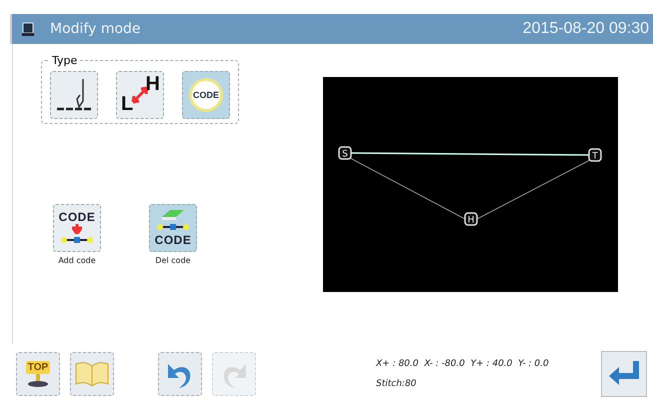 This screenshot has height=407, width=653. I want to click on eraser-icon, so click(173, 215).